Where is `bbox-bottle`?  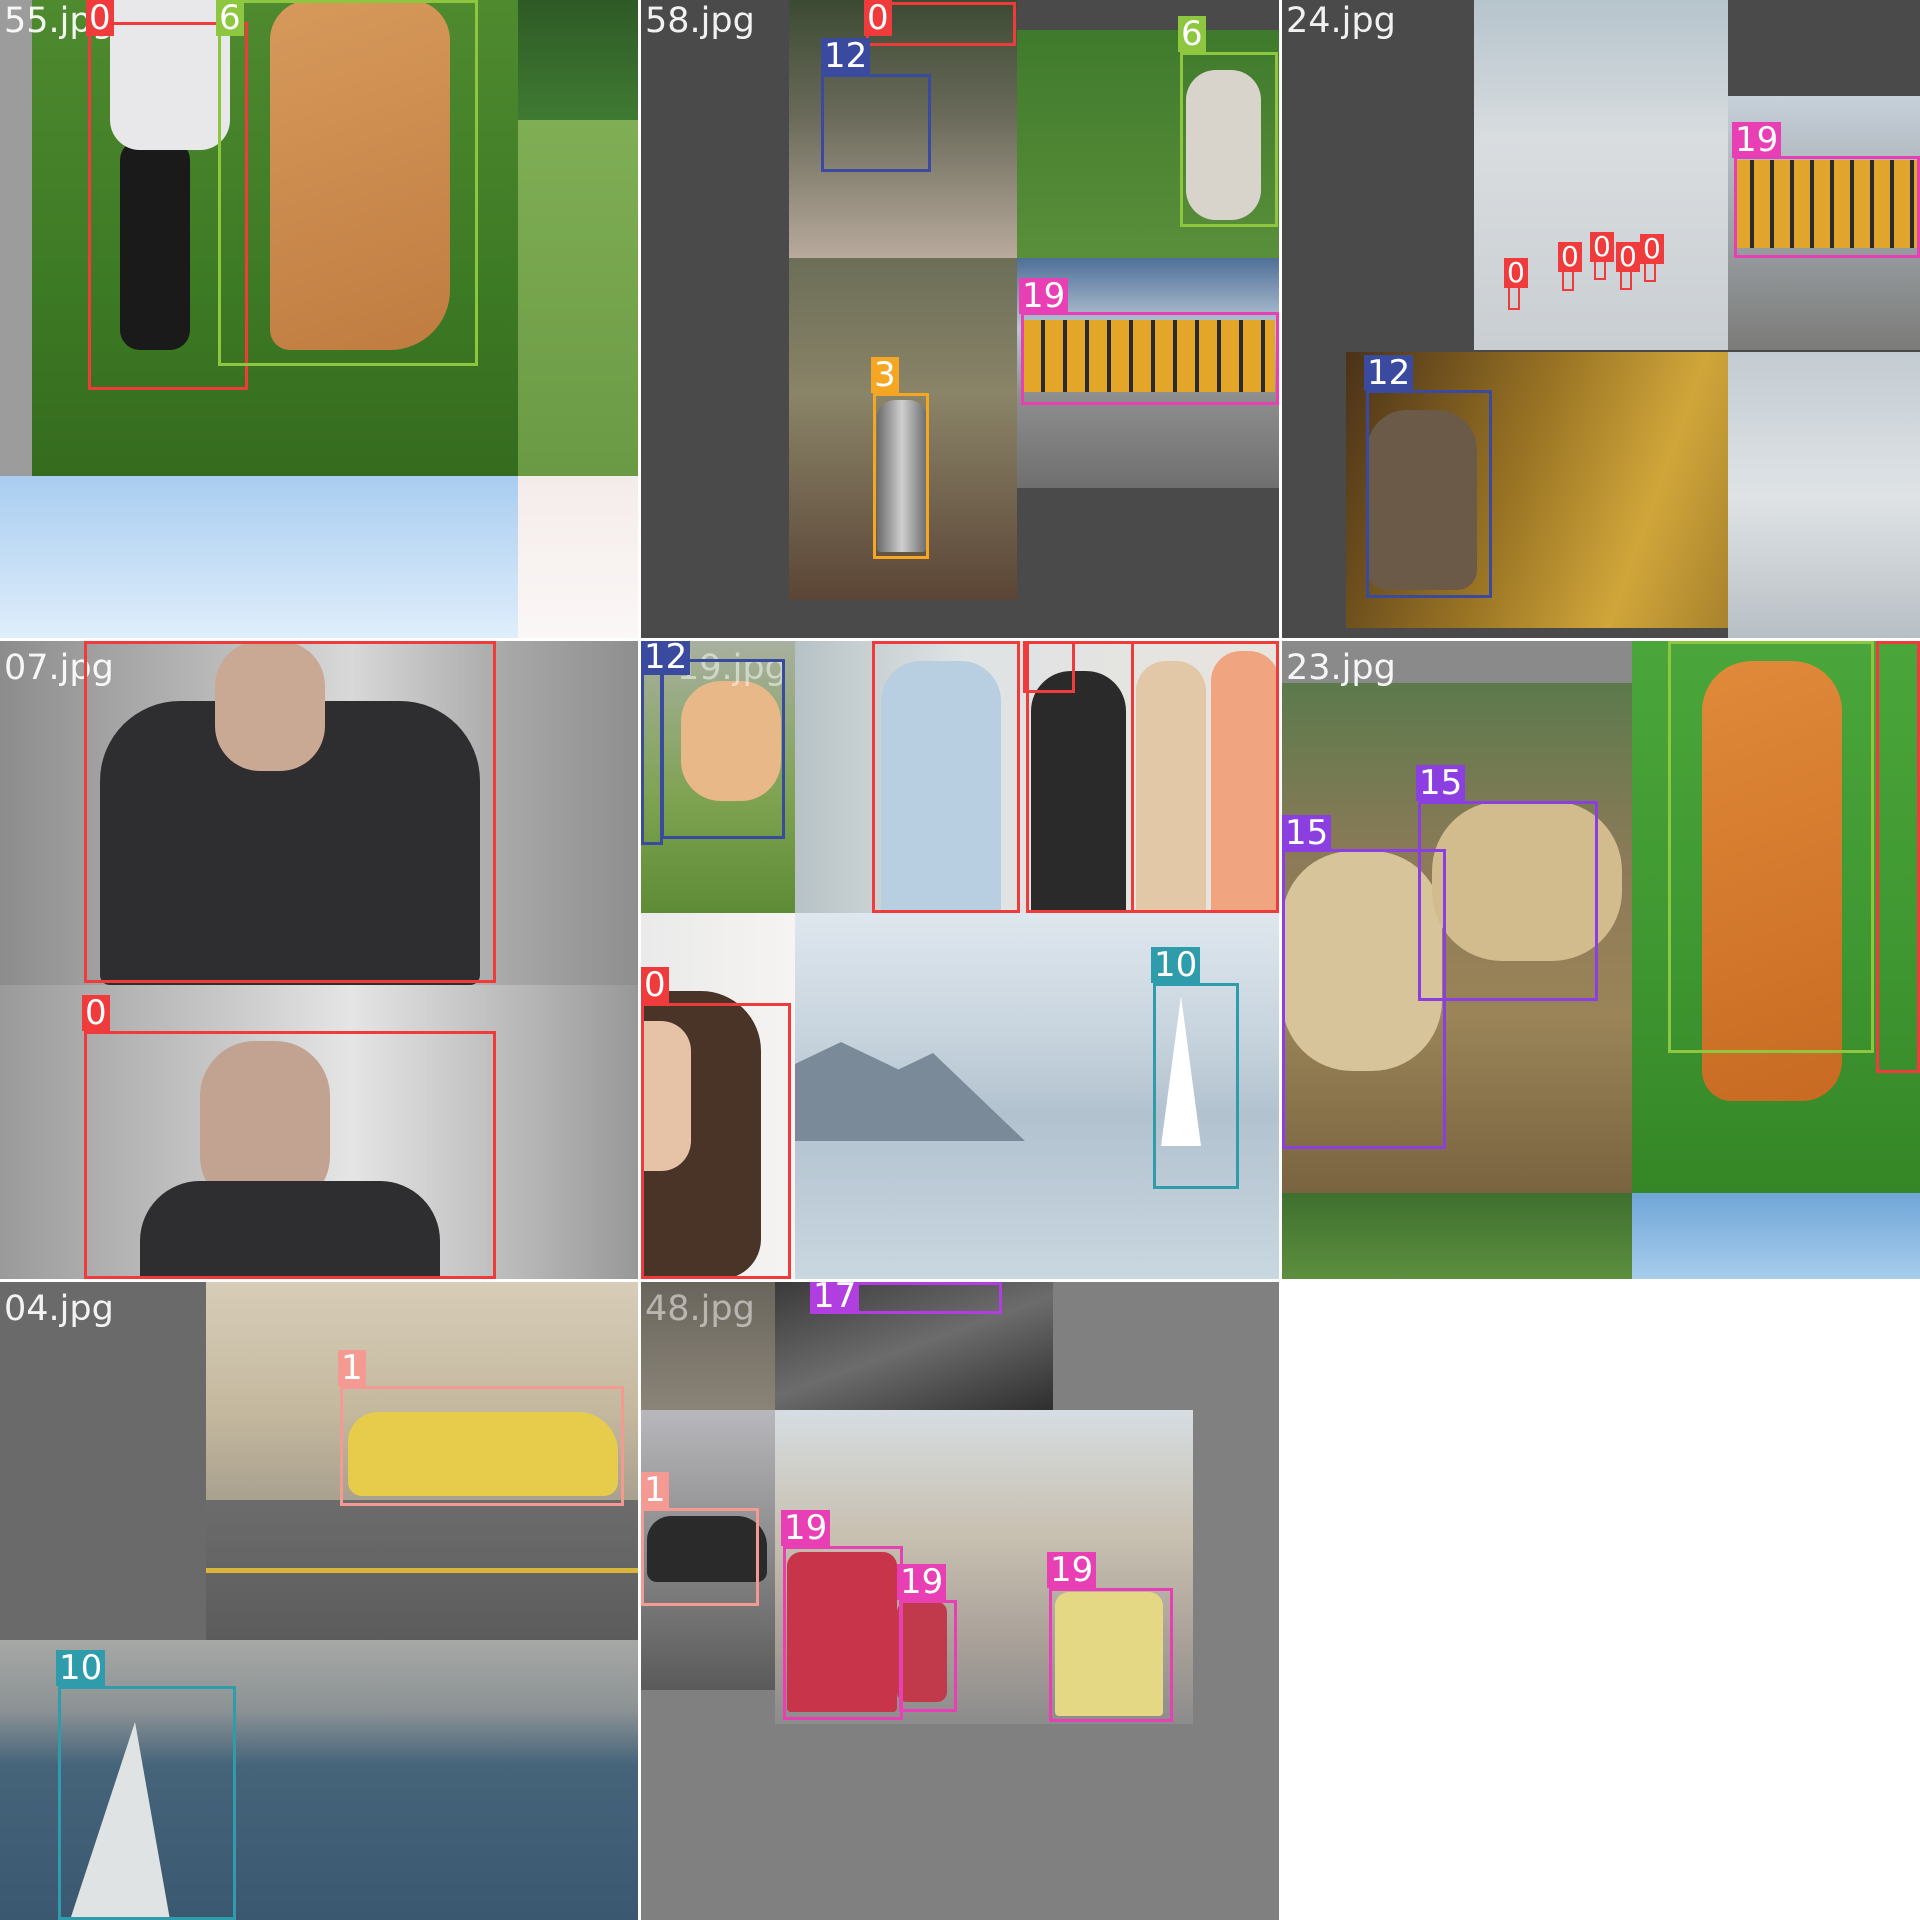 bbox-bottle is located at coordinates (901, 476).